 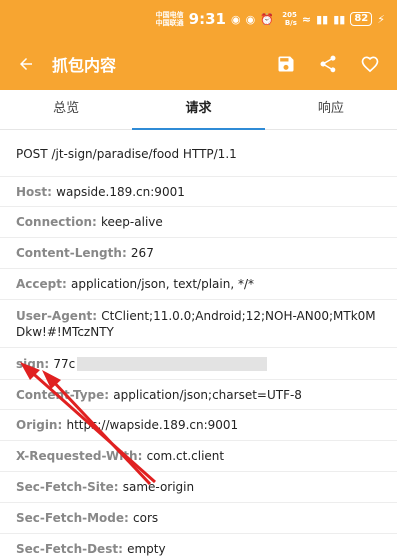 What do you see at coordinates (198, 192) in the screenshot?
I see `header-row: Host: wapside.189.cn:9001` at bounding box center [198, 192].